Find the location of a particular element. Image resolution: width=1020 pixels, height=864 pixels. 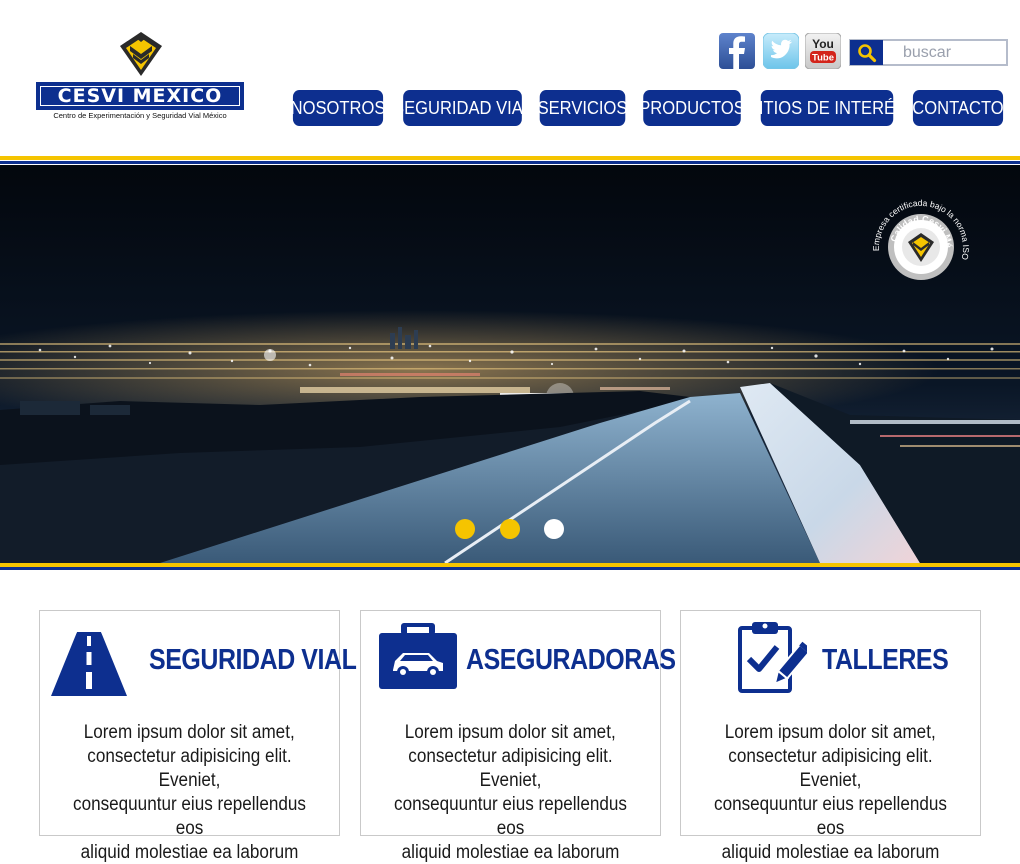

nav-sitios-de-interes: SITIOS DE INTERÉS is located at coordinates (827, 108).